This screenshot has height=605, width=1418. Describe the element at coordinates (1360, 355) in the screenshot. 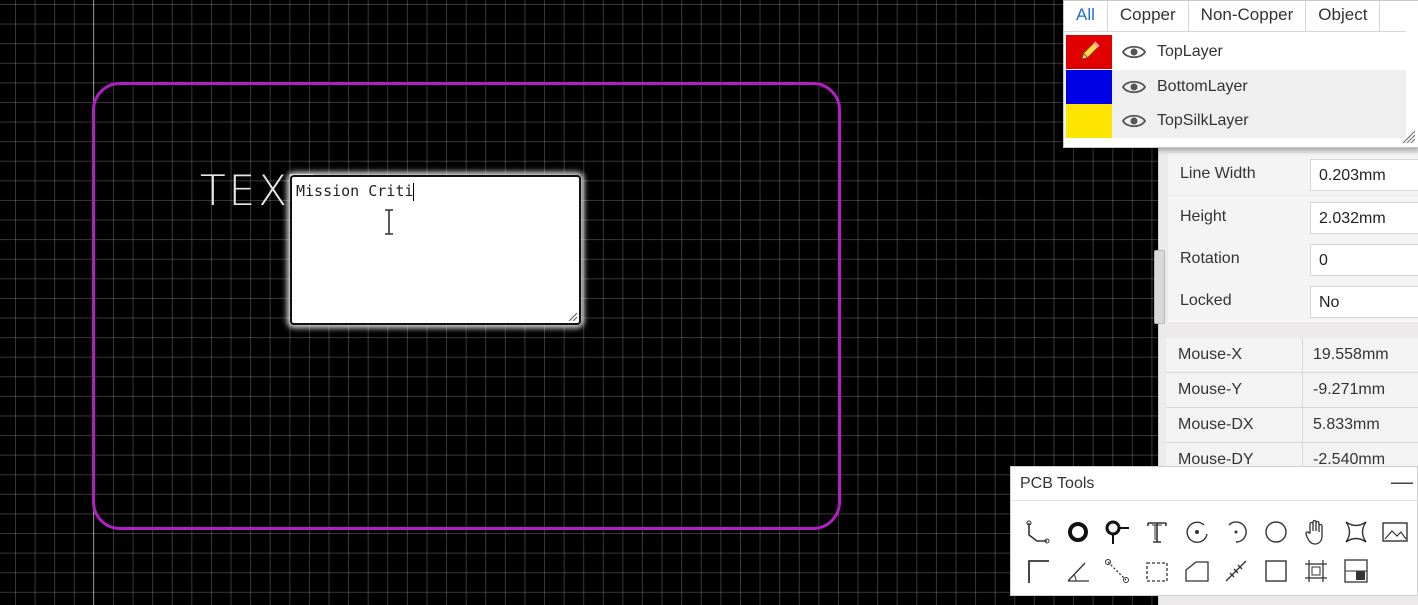

I see `mouse-x-value: 19.558mm` at that location.